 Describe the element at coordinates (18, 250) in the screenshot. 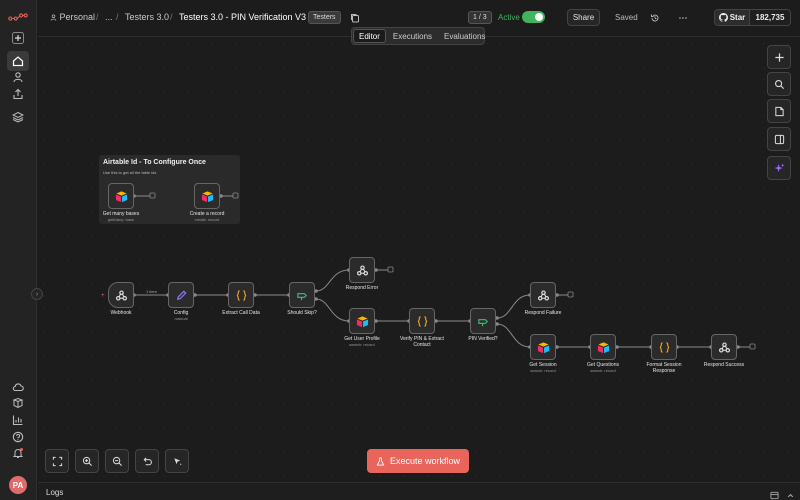

I see `left-sidebar: PA` at that location.